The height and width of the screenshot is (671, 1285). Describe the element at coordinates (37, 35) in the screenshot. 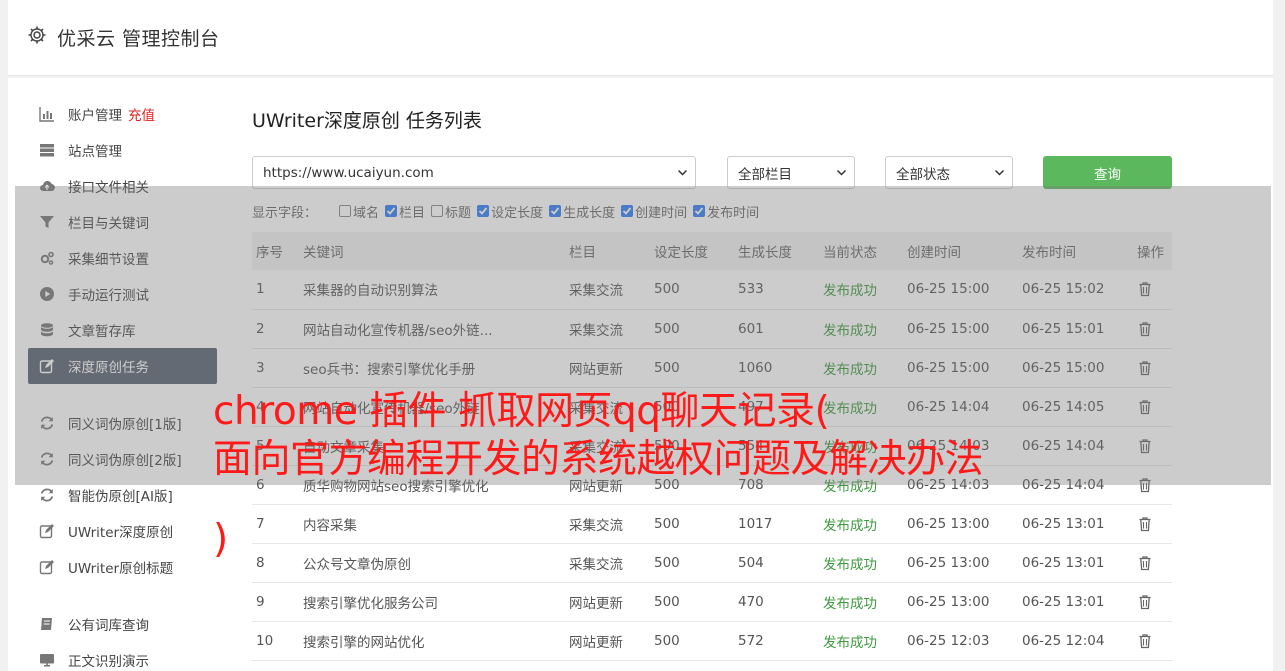

I see `gear-icon` at that location.